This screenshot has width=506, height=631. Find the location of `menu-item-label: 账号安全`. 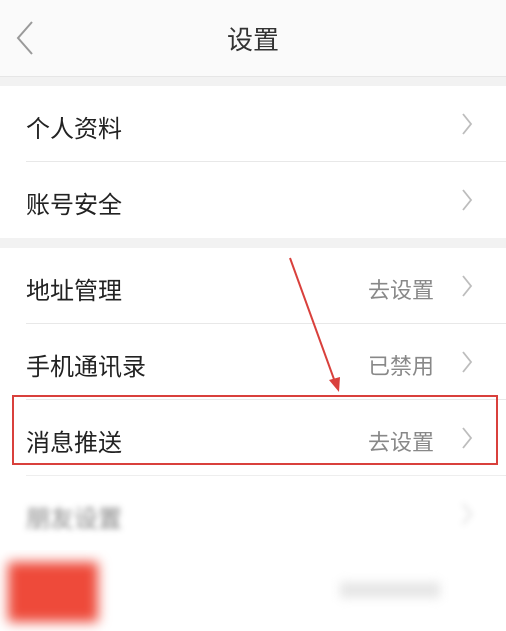

menu-item-label: 账号安全 is located at coordinates (74, 205).